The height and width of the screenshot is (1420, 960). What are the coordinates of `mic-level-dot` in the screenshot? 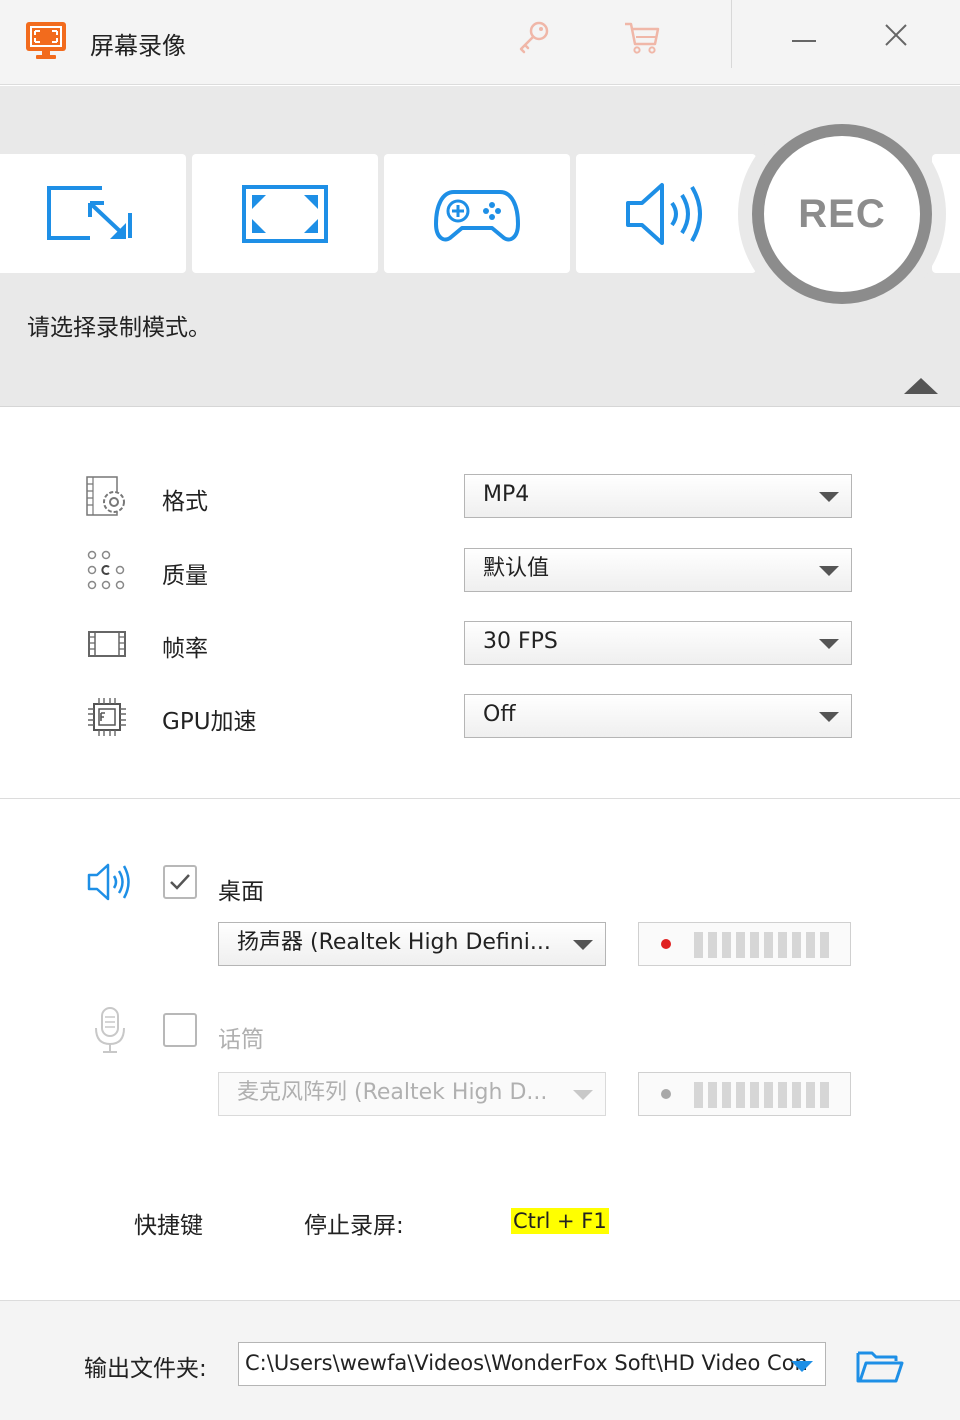 It's located at (666, 1094).